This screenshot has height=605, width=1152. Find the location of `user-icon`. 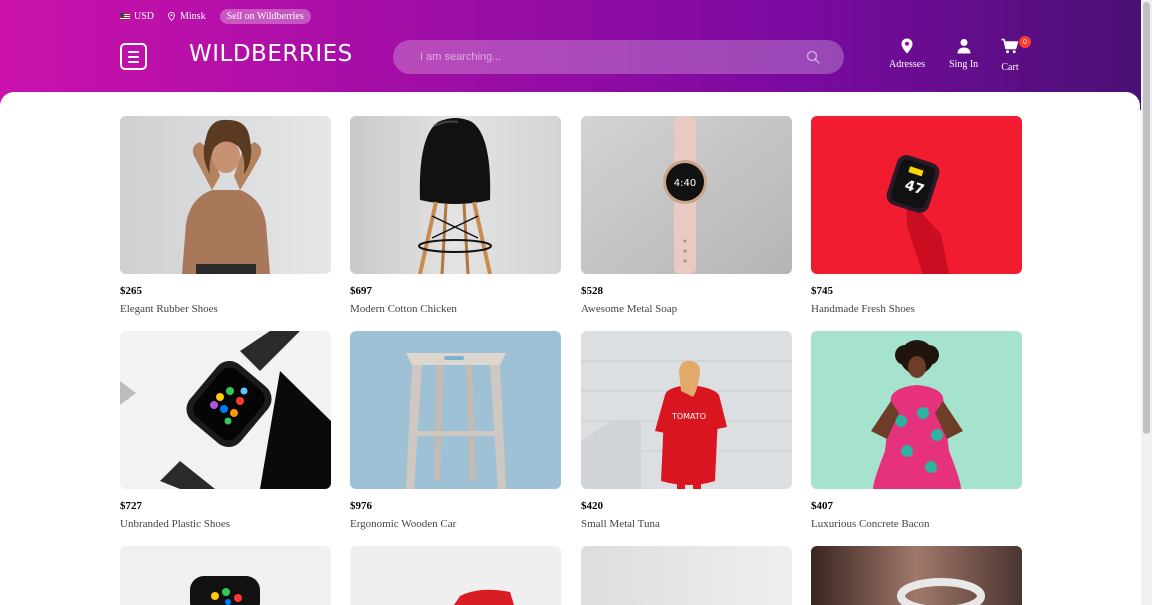

user-icon is located at coordinates (964, 46).